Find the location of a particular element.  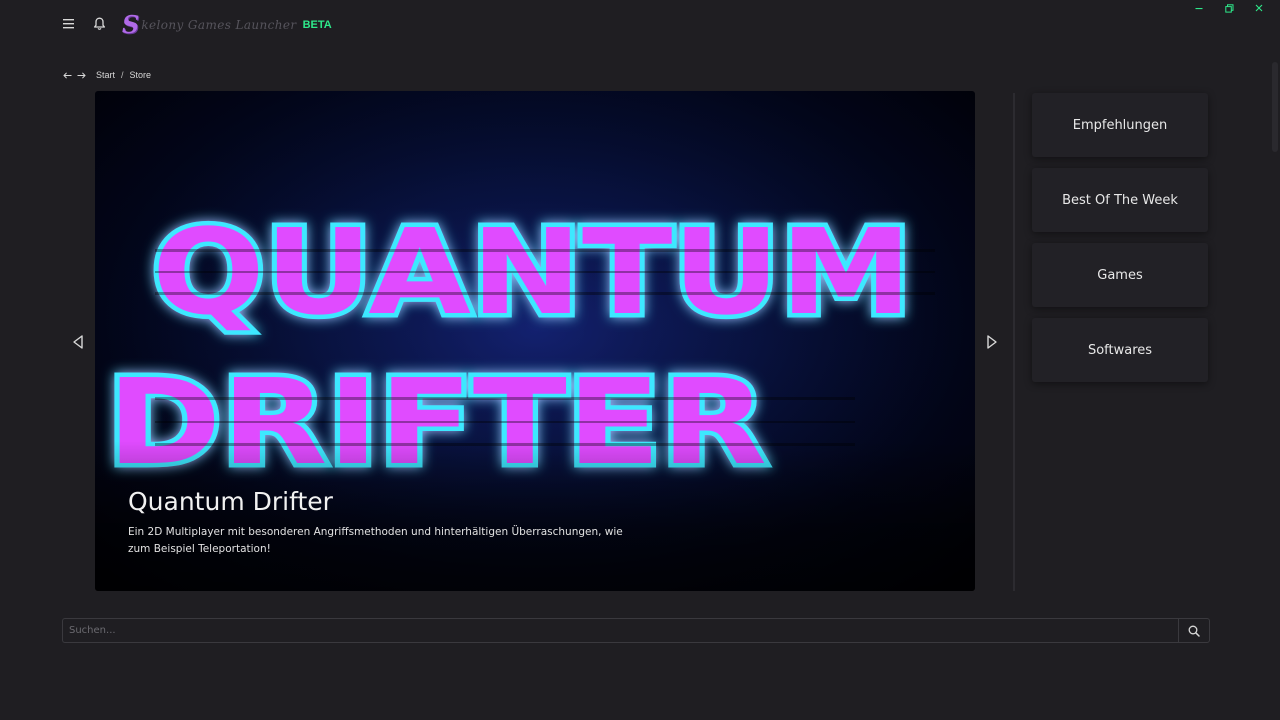

maximize-icon is located at coordinates (1229, 8).